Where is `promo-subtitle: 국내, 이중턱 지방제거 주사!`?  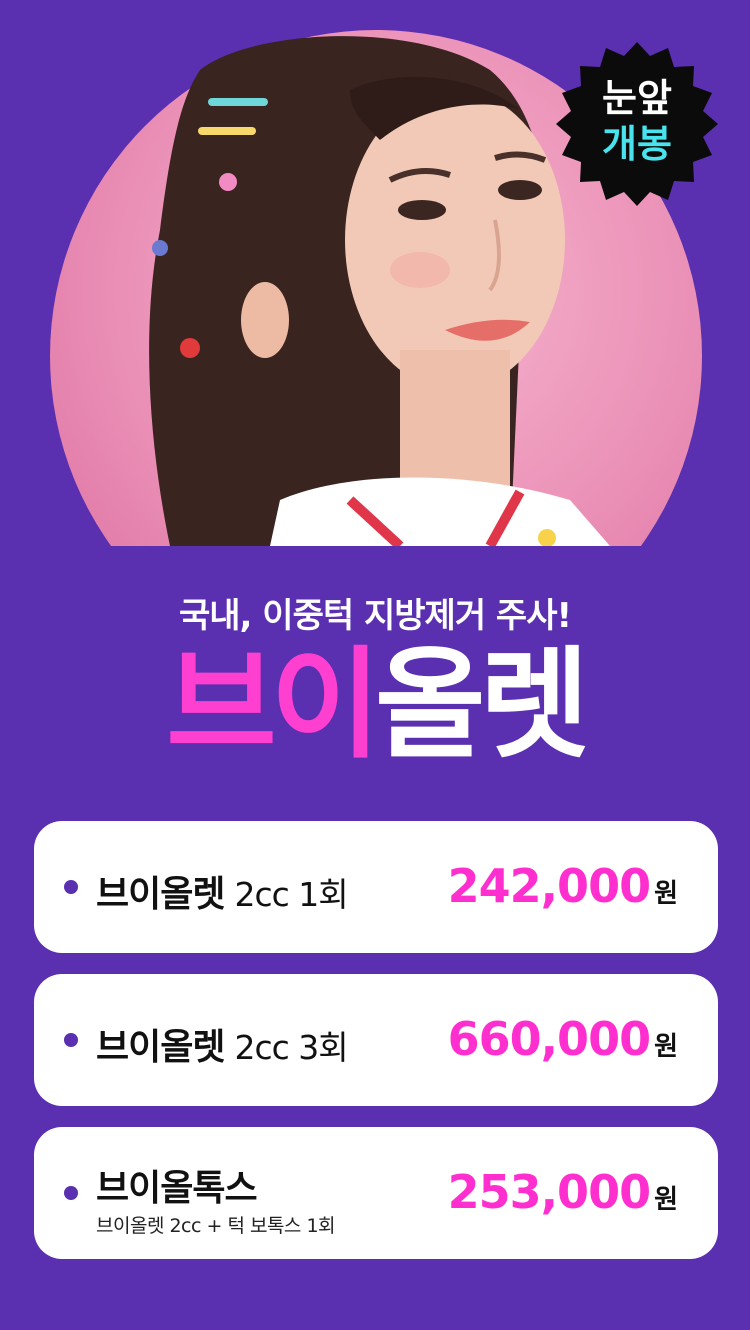
promo-subtitle: 국내, 이중턱 지방제거 주사! is located at coordinates (375, 616).